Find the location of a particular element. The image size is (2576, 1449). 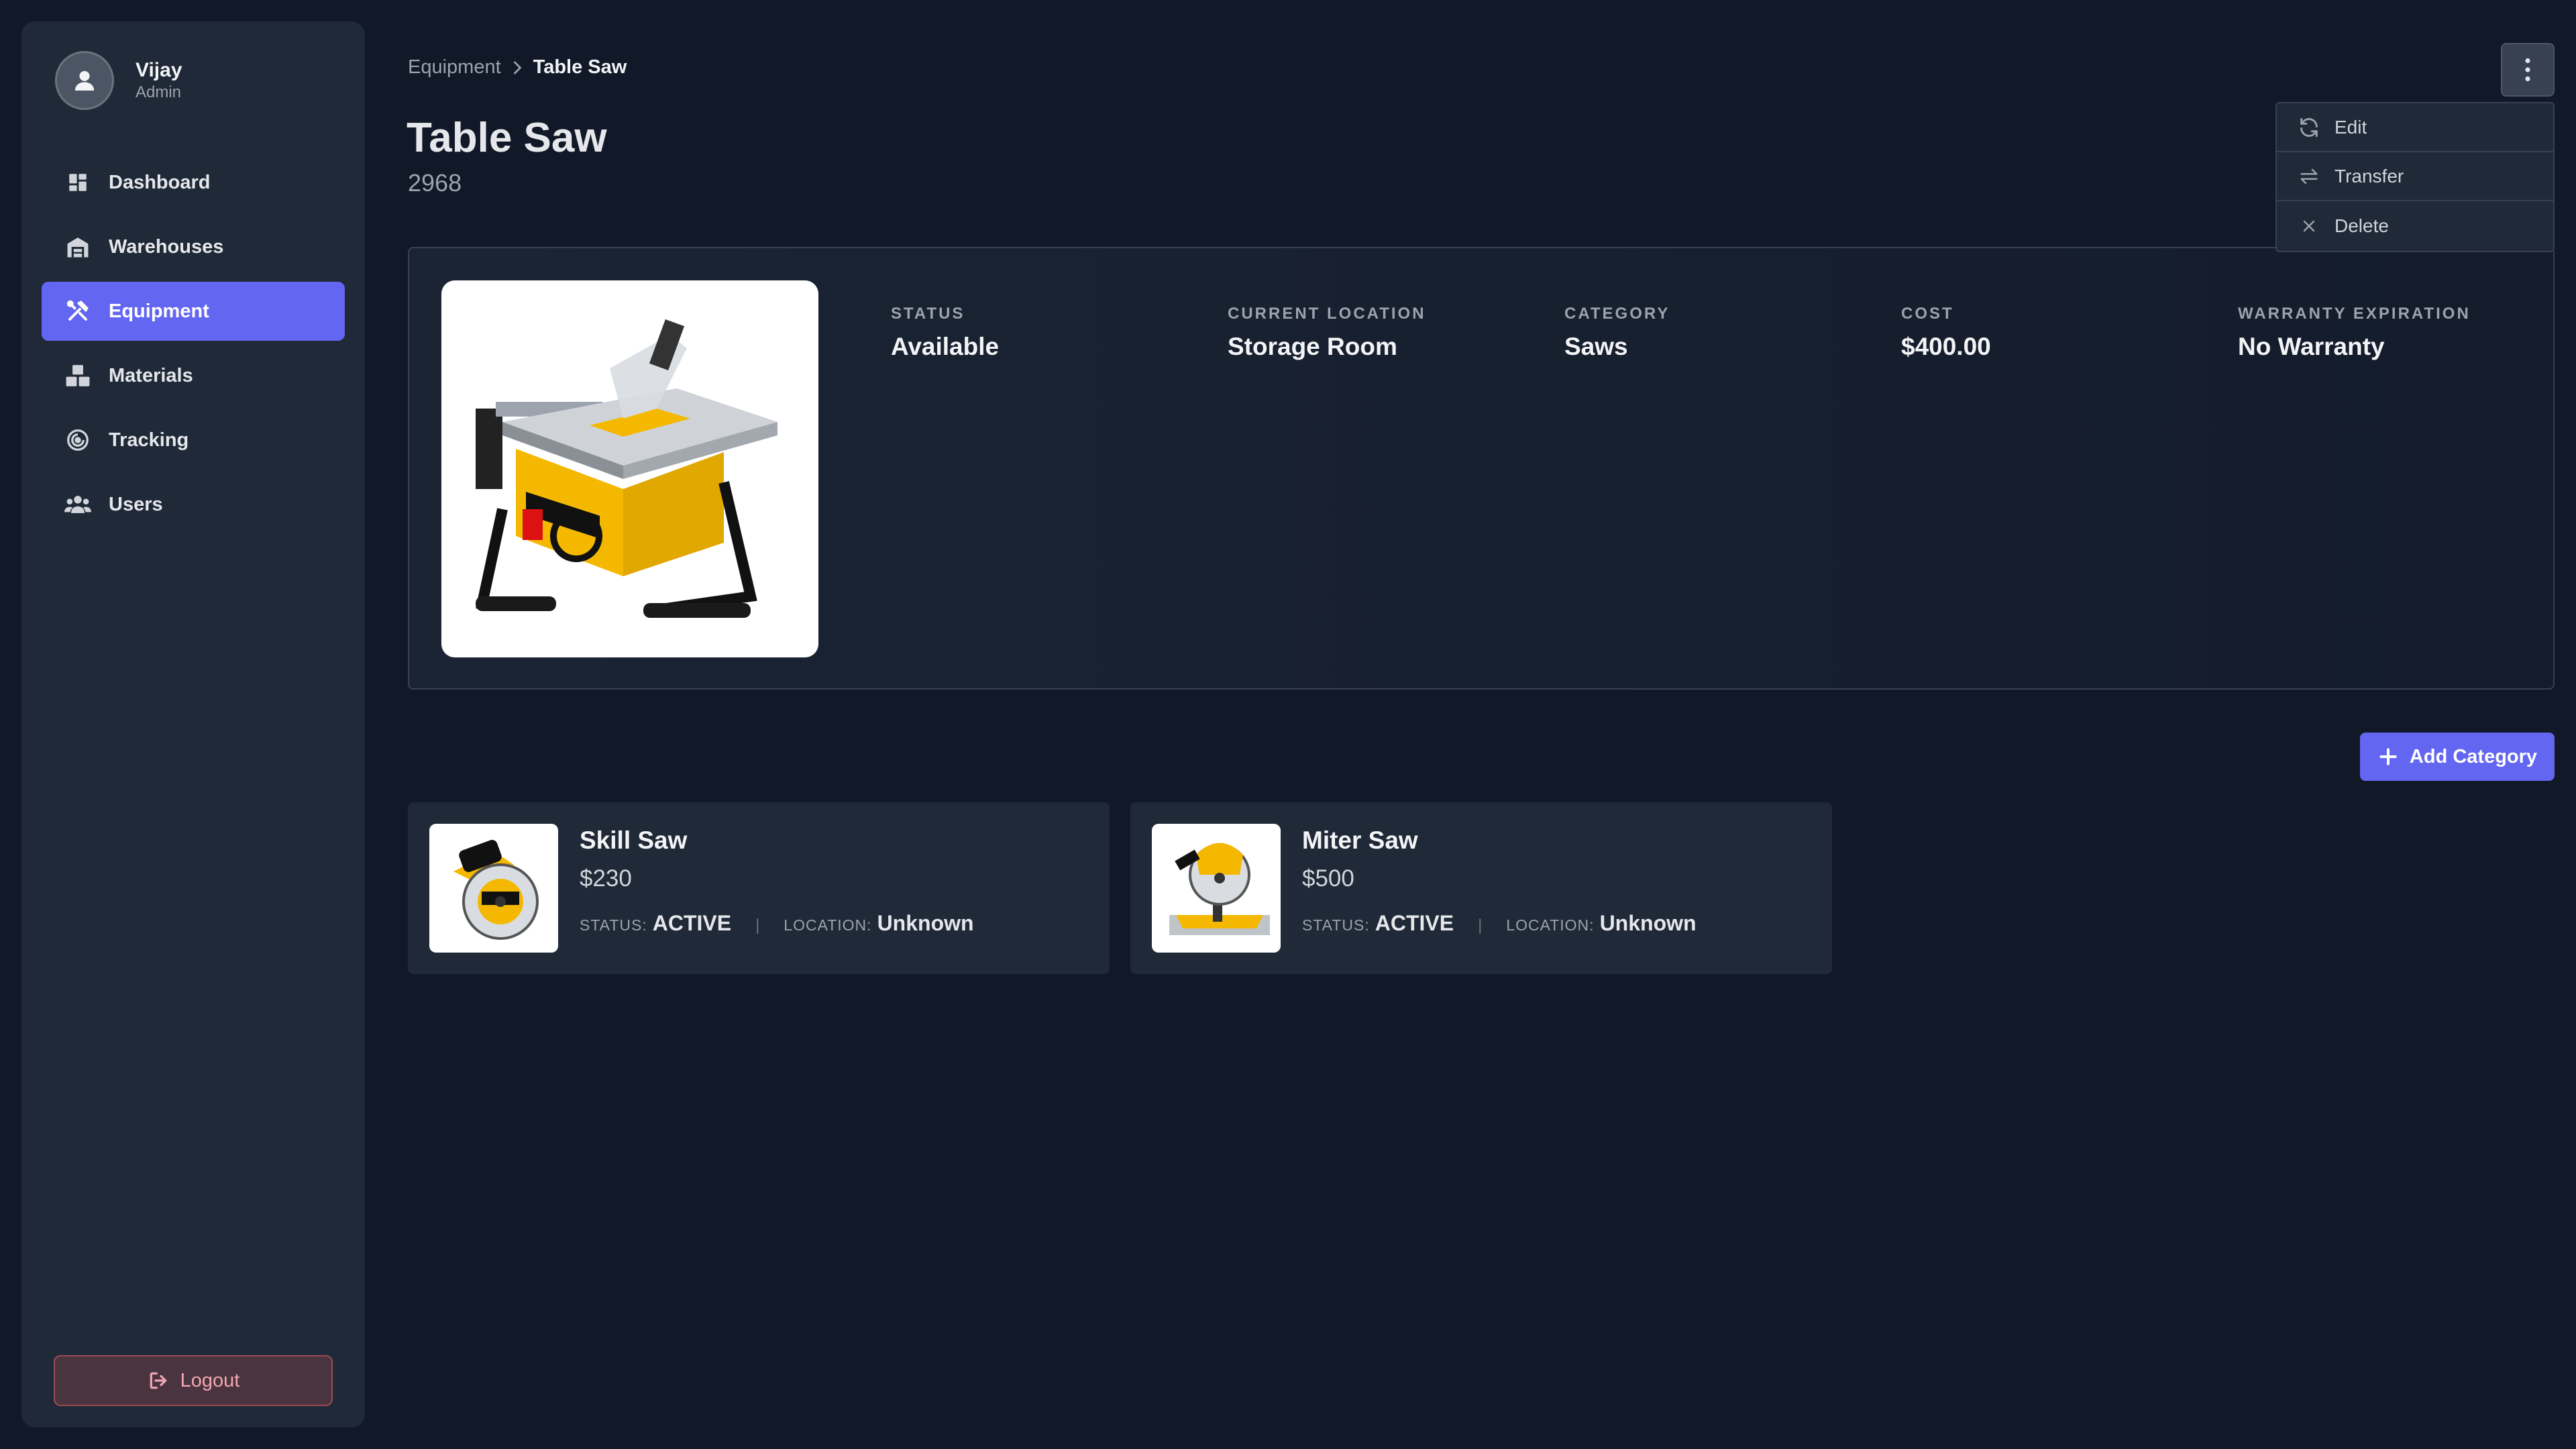

breadcrumb-current: Table Saw is located at coordinates (580, 67).